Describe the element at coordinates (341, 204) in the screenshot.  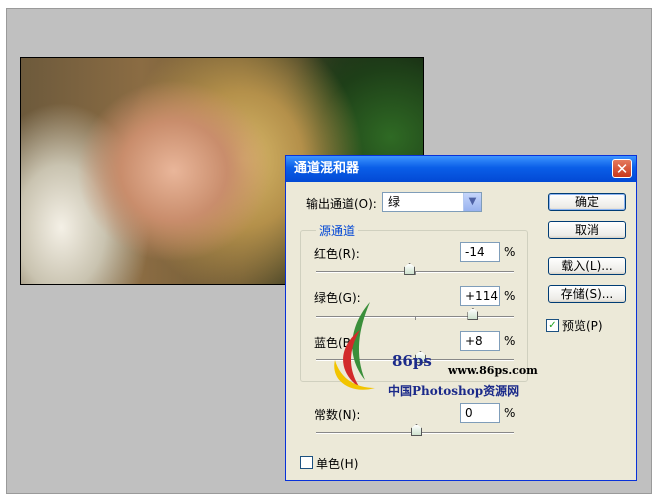
I see `output-channel-label: 输出通道(O):` at that location.